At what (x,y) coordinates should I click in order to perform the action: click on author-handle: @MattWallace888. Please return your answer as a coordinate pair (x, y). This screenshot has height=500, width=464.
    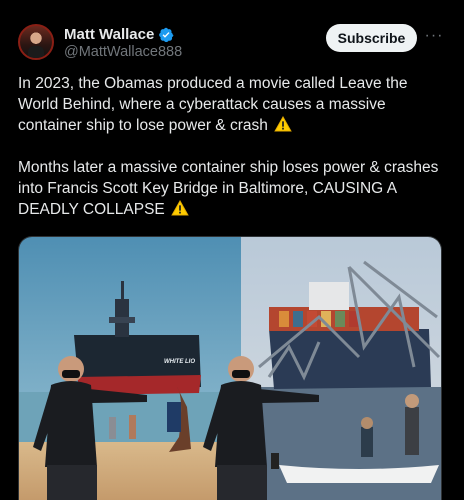
    Looking at the image, I should click on (123, 52).